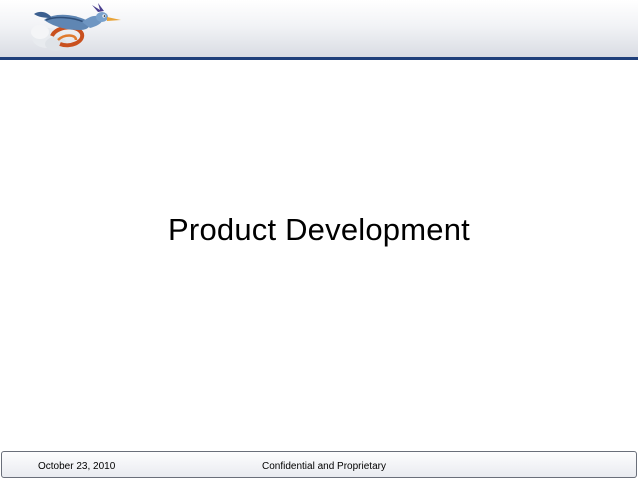 The image size is (638, 478). Describe the element at coordinates (319, 229) in the screenshot. I see `slide-title: Product Development` at that location.